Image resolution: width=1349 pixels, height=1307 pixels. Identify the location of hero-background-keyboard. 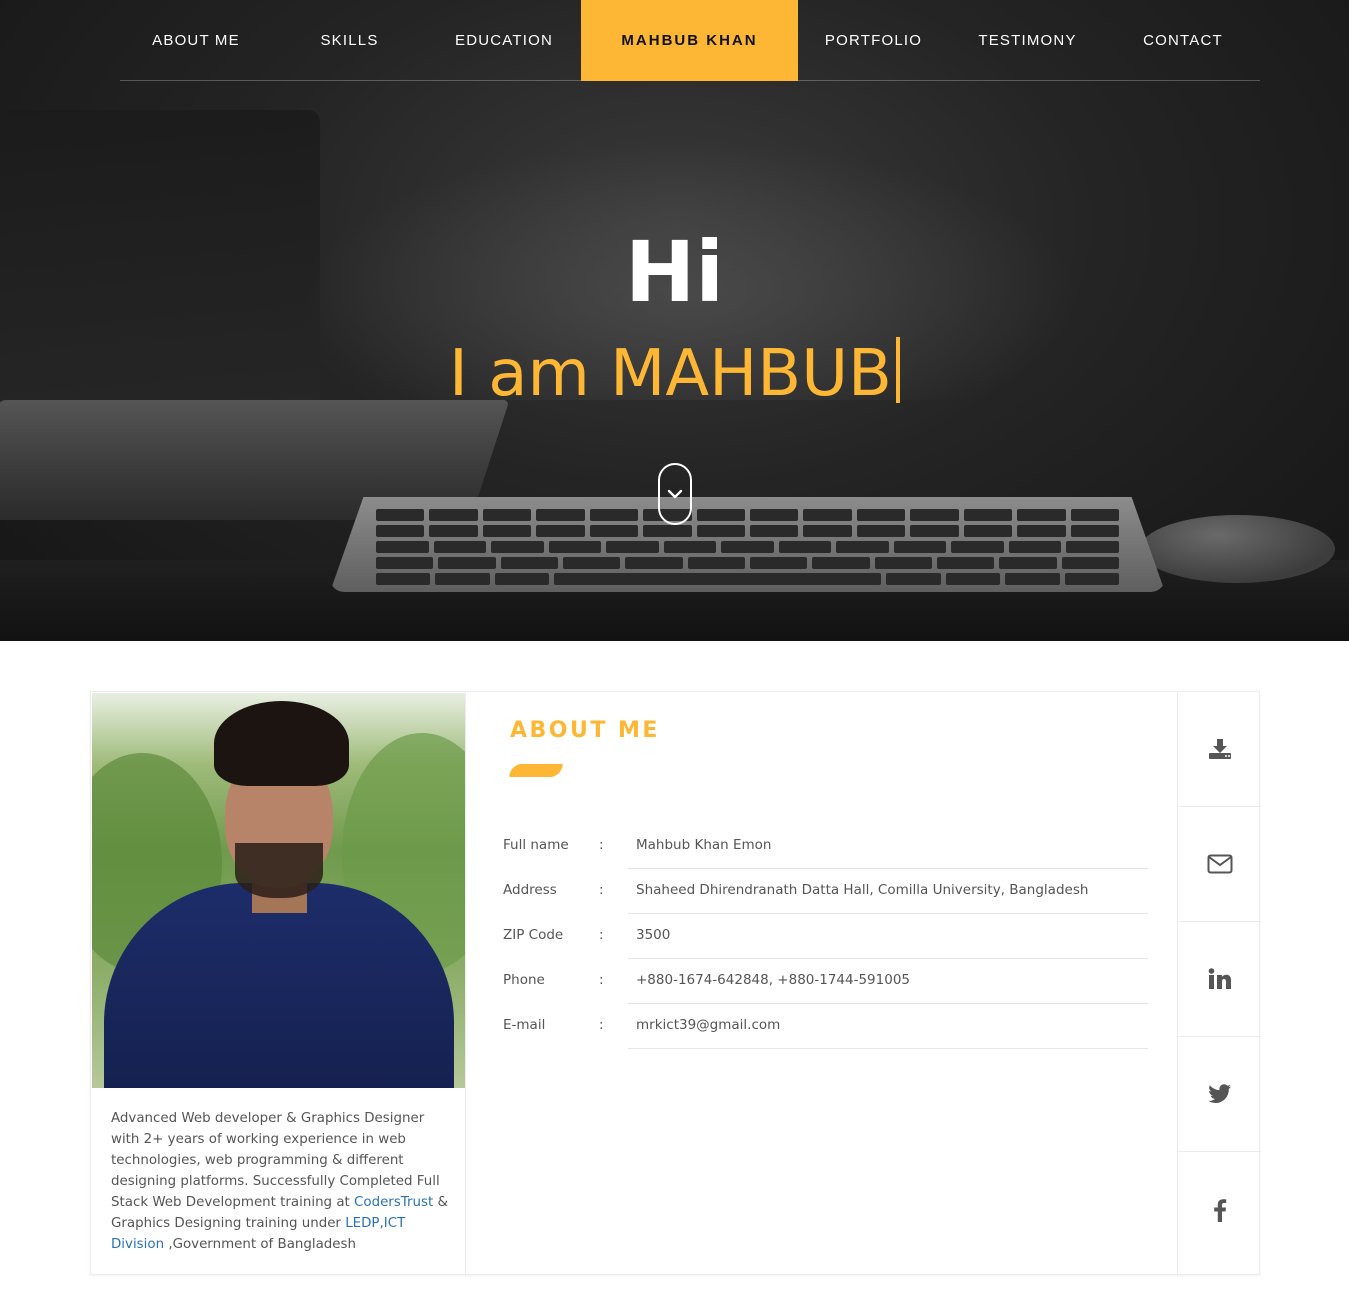
(747, 544).